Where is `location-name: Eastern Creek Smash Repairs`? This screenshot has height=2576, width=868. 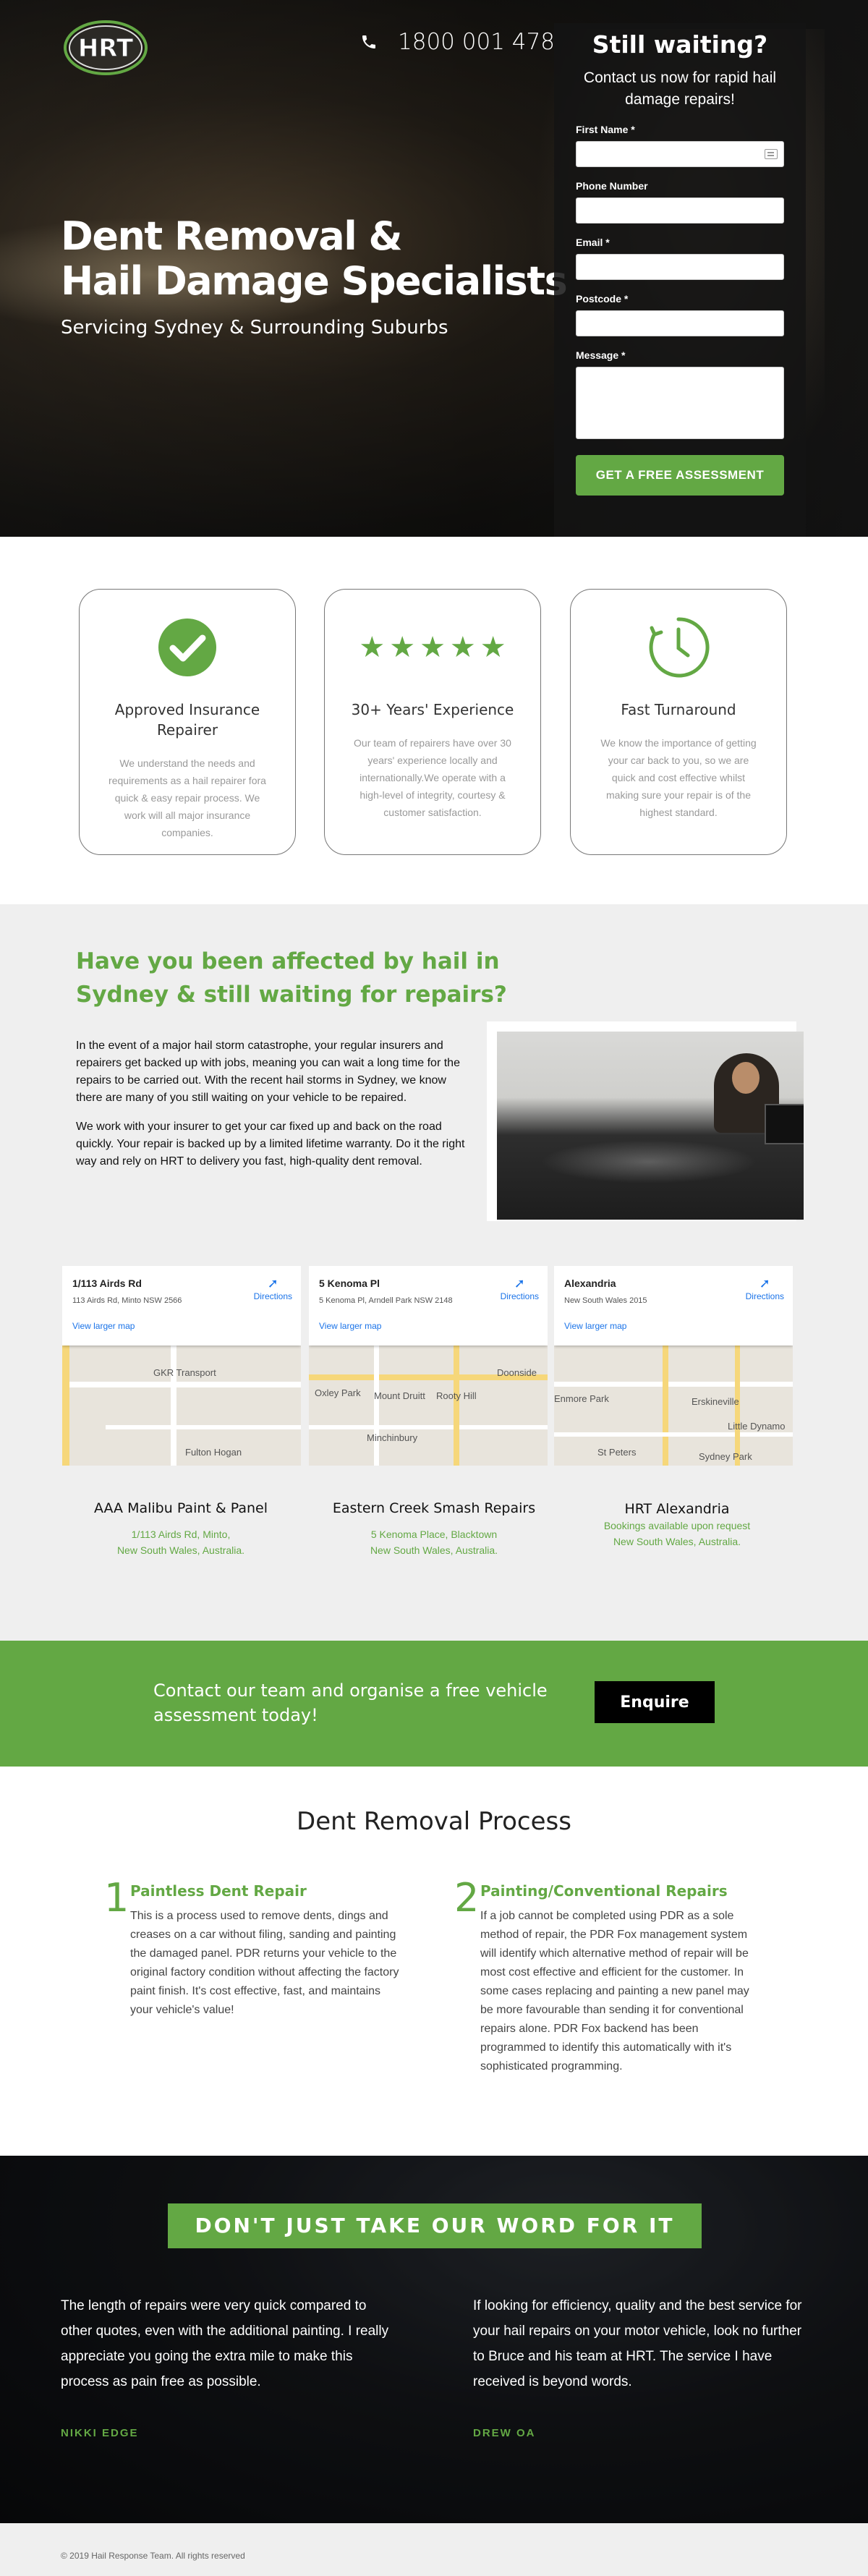 location-name: Eastern Creek Smash Repairs is located at coordinates (434, 1508).